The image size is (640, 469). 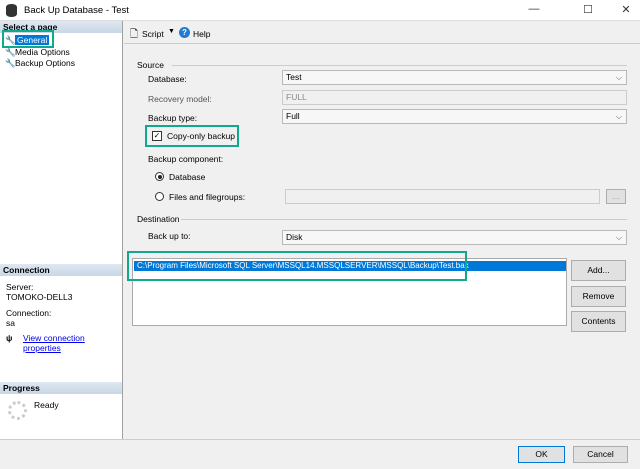 I want to click on sidebar-item-label: Backup Options, so click(x=45, y=63).